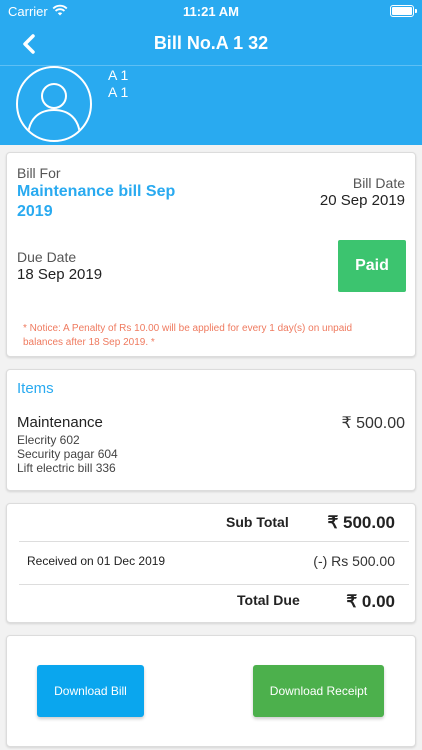 The height and width of the screenshot is (750, 422). I want to click on clock-time: 11:21 AM, so click(211, 11).